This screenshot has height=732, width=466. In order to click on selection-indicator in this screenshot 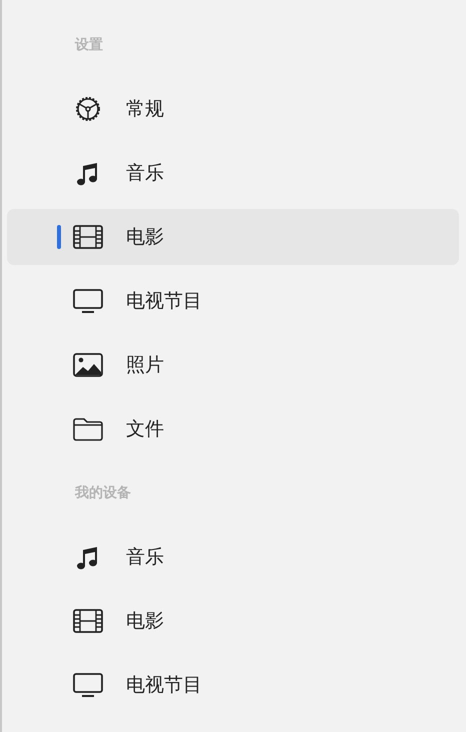, I will do `click(59, 237)`.